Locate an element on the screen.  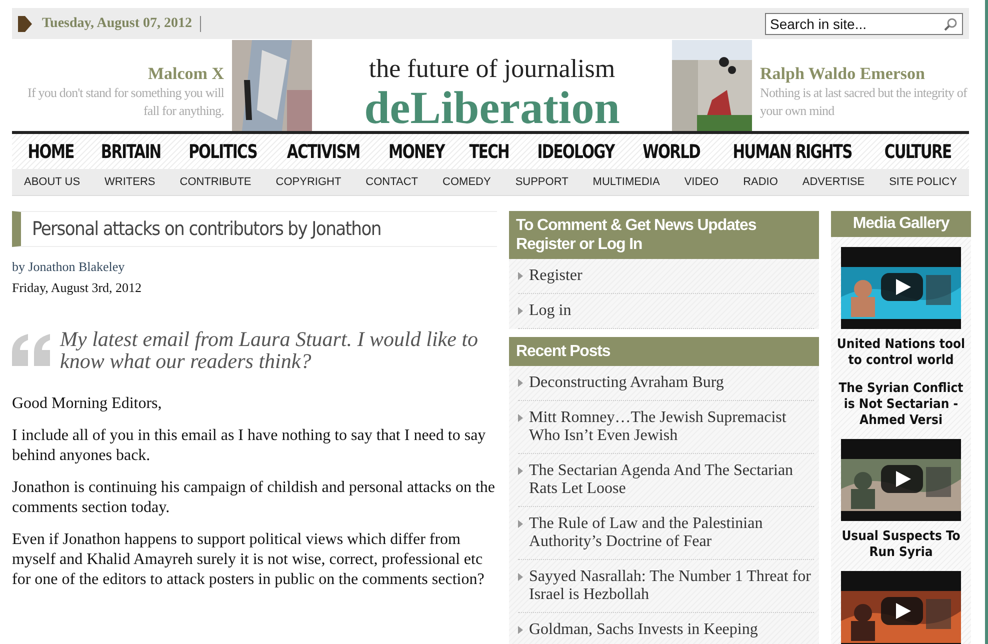
nav-link: CULTURE is located at coordinates (918, 151).